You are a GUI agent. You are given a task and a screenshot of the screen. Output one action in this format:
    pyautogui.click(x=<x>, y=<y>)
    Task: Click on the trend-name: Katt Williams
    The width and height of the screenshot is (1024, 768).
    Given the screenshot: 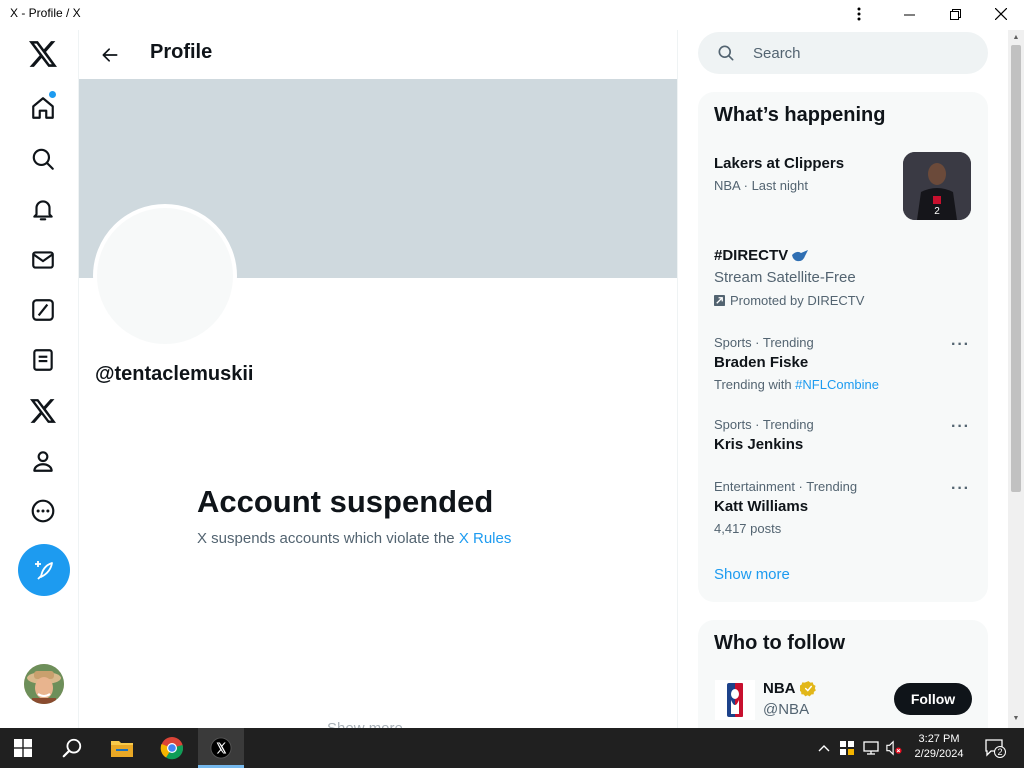 What is the action you would take?
    pyautogui.click(x=761, y=506)
    